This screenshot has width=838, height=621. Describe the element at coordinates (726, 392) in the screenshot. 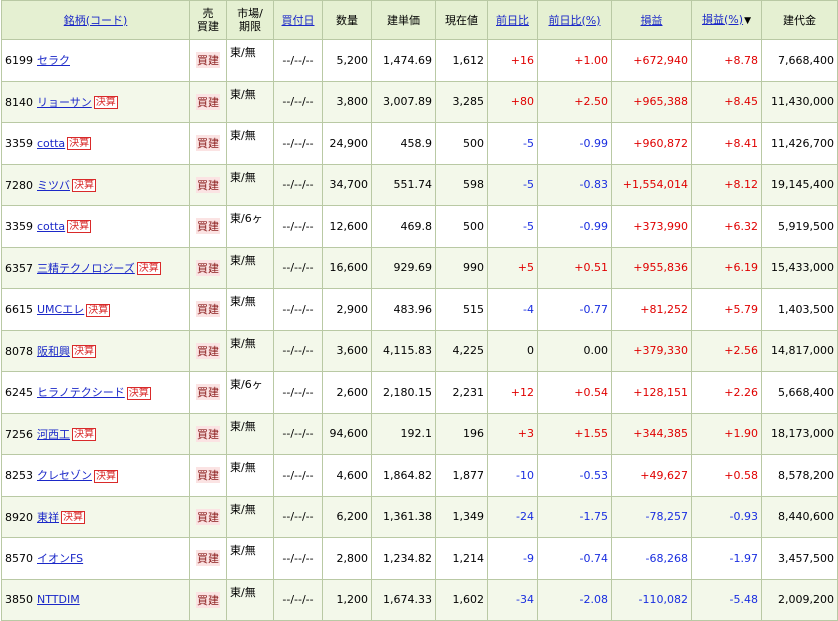

I see `cell-plpct: +2.26` at that location.